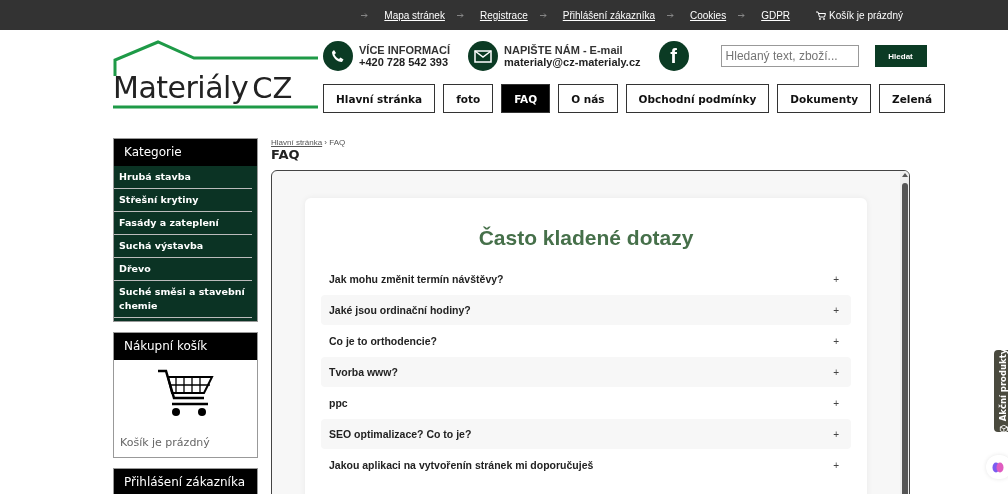  I want to click on nav-tab: Hlavní stránka, so click(379, 98).